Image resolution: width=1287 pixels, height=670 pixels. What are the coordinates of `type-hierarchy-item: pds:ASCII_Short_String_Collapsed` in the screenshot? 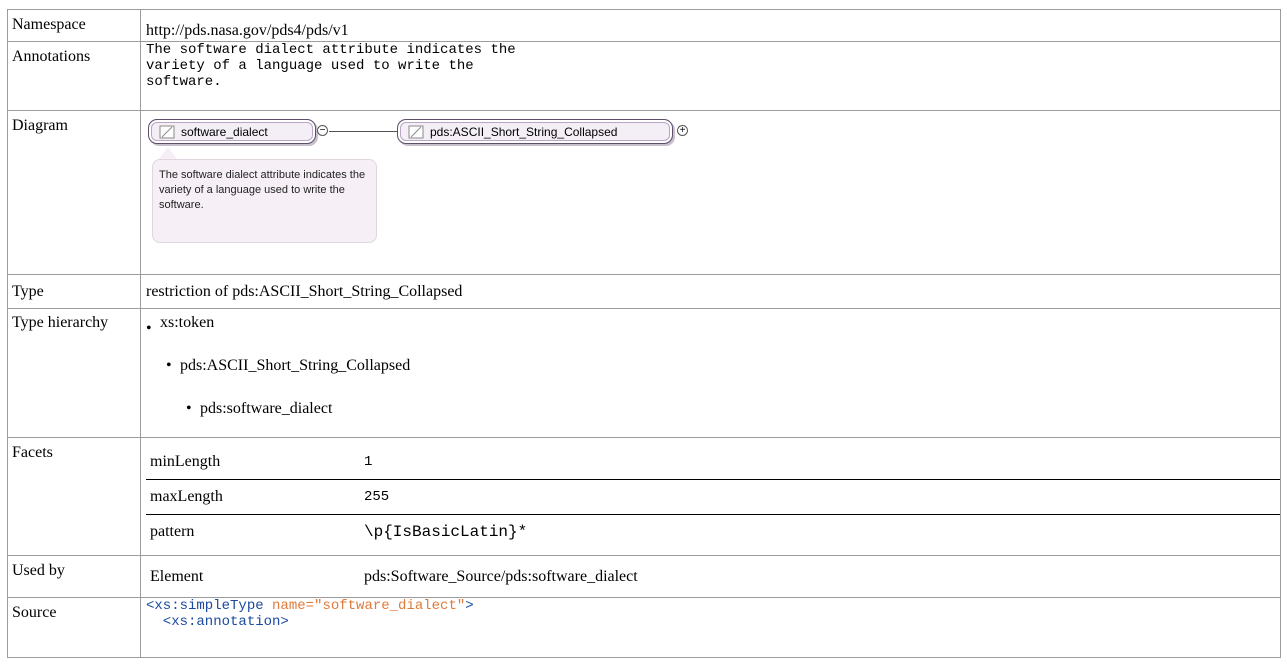 It's located at (723, 367).